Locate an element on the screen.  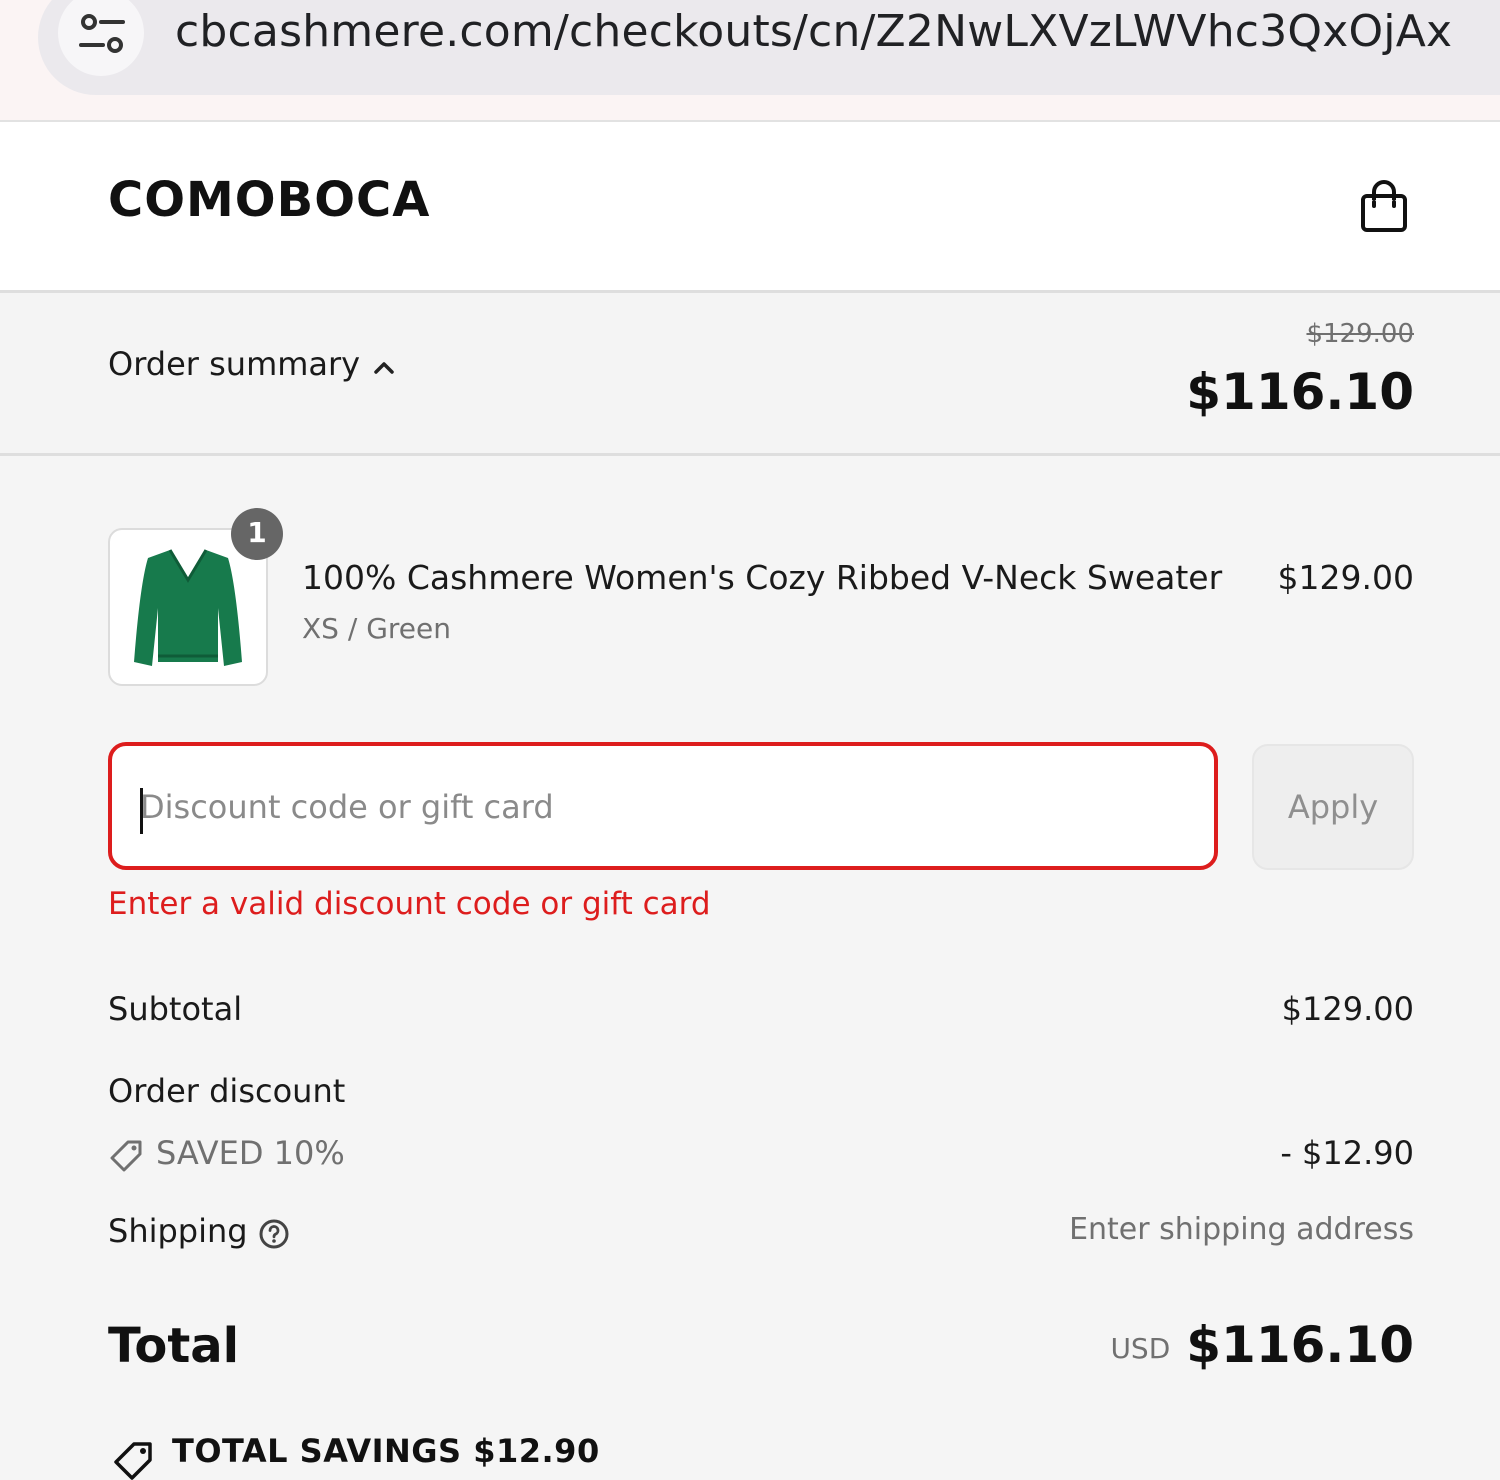
help-circle-icon is located at coordinates (274, 1234).